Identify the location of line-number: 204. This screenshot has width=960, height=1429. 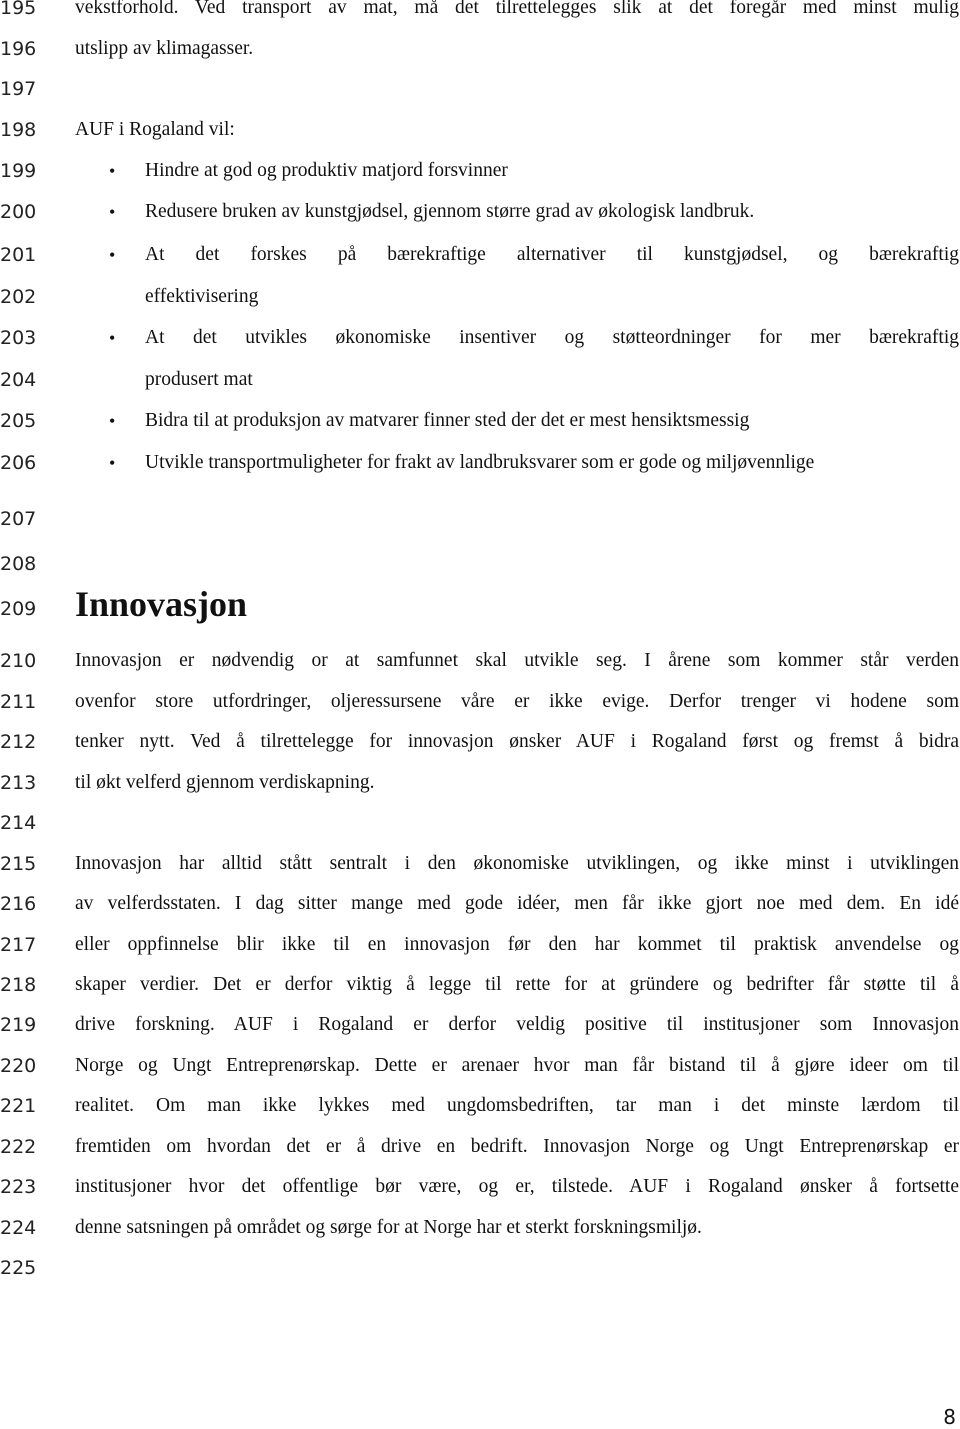
(18, 380).